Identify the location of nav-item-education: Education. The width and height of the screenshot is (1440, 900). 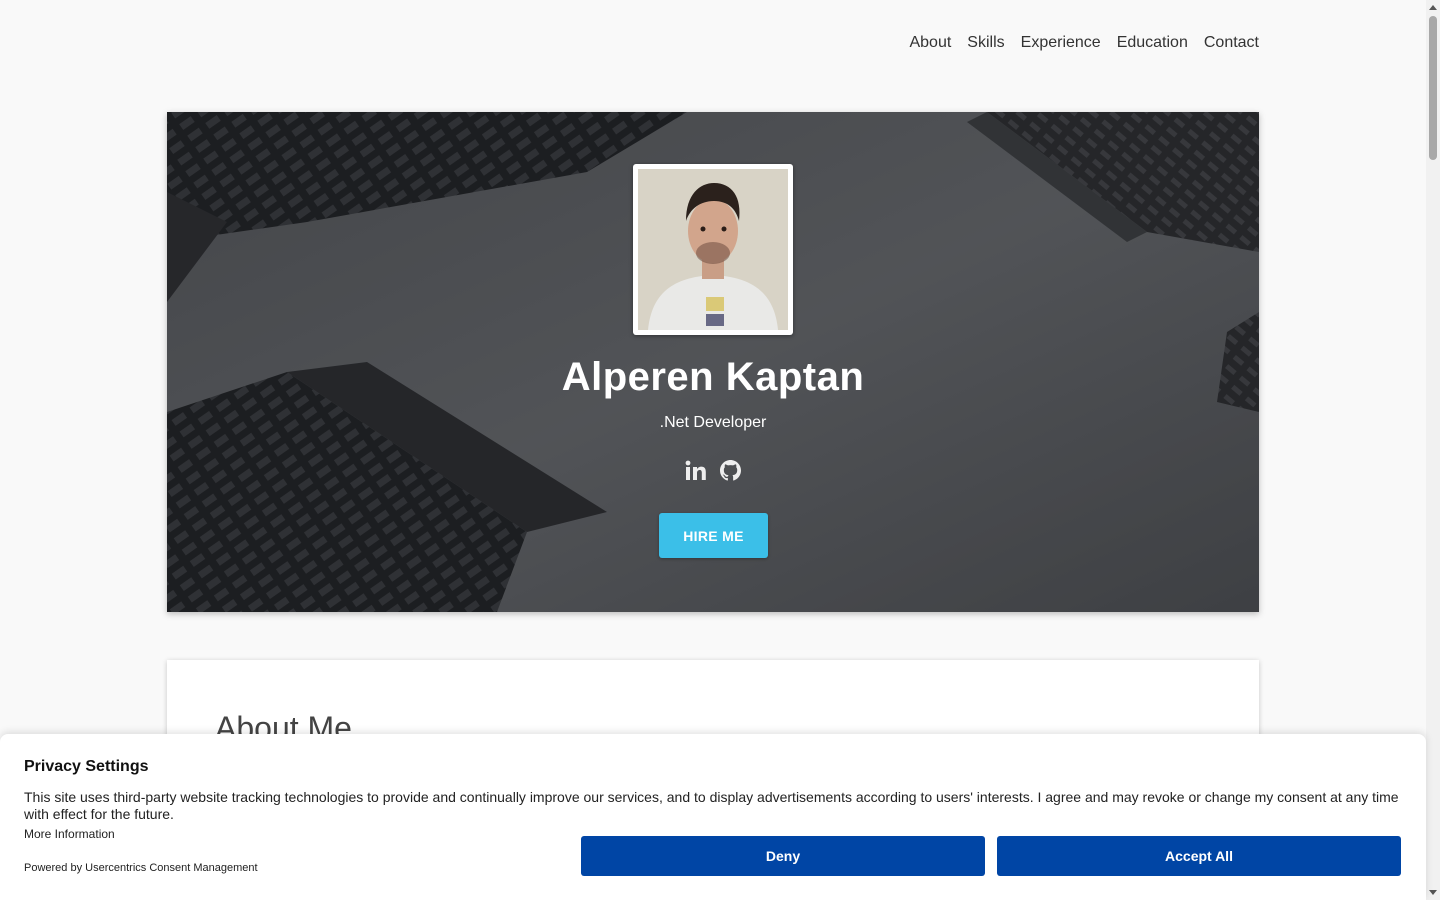
(1152, 43).